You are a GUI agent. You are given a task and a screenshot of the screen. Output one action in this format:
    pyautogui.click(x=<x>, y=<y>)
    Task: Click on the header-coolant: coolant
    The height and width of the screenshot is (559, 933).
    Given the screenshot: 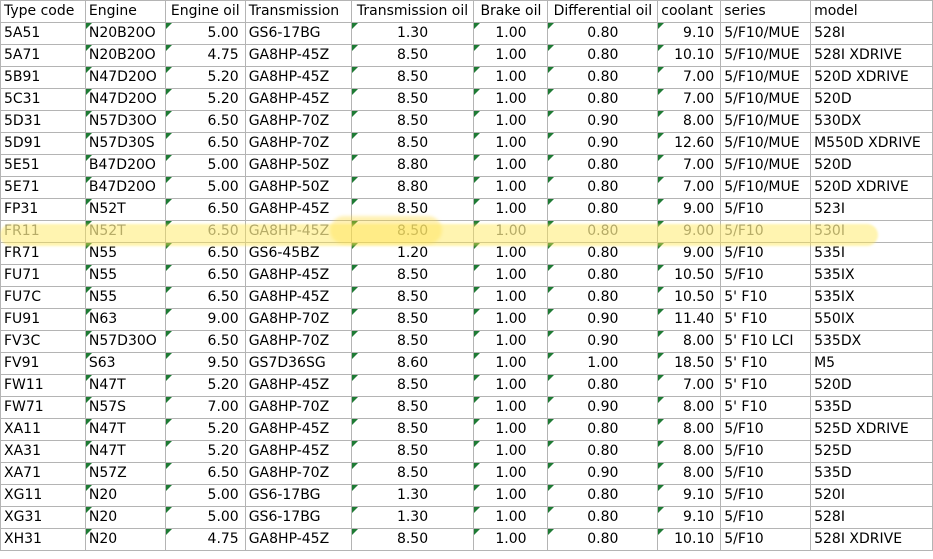 What is the action you would take?
    pyautogui.click(x=689, y=11)
    